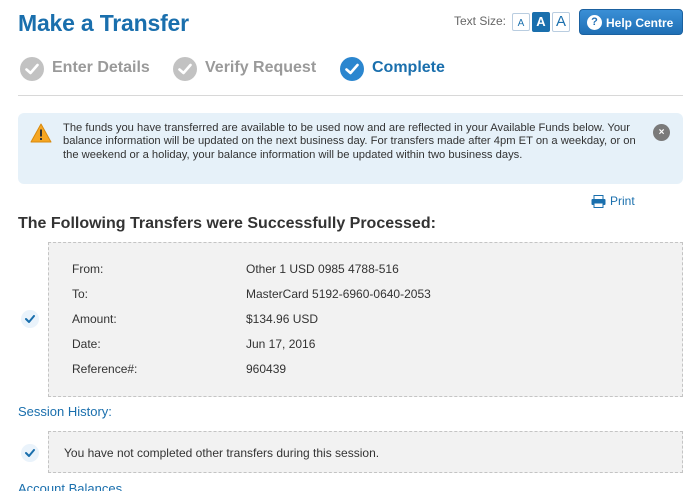 This screenshot has width=691, height=491. Describe the element at coordinates (480, 21) in the screenshot. I see `text-size-label: Text Size:` at that location.